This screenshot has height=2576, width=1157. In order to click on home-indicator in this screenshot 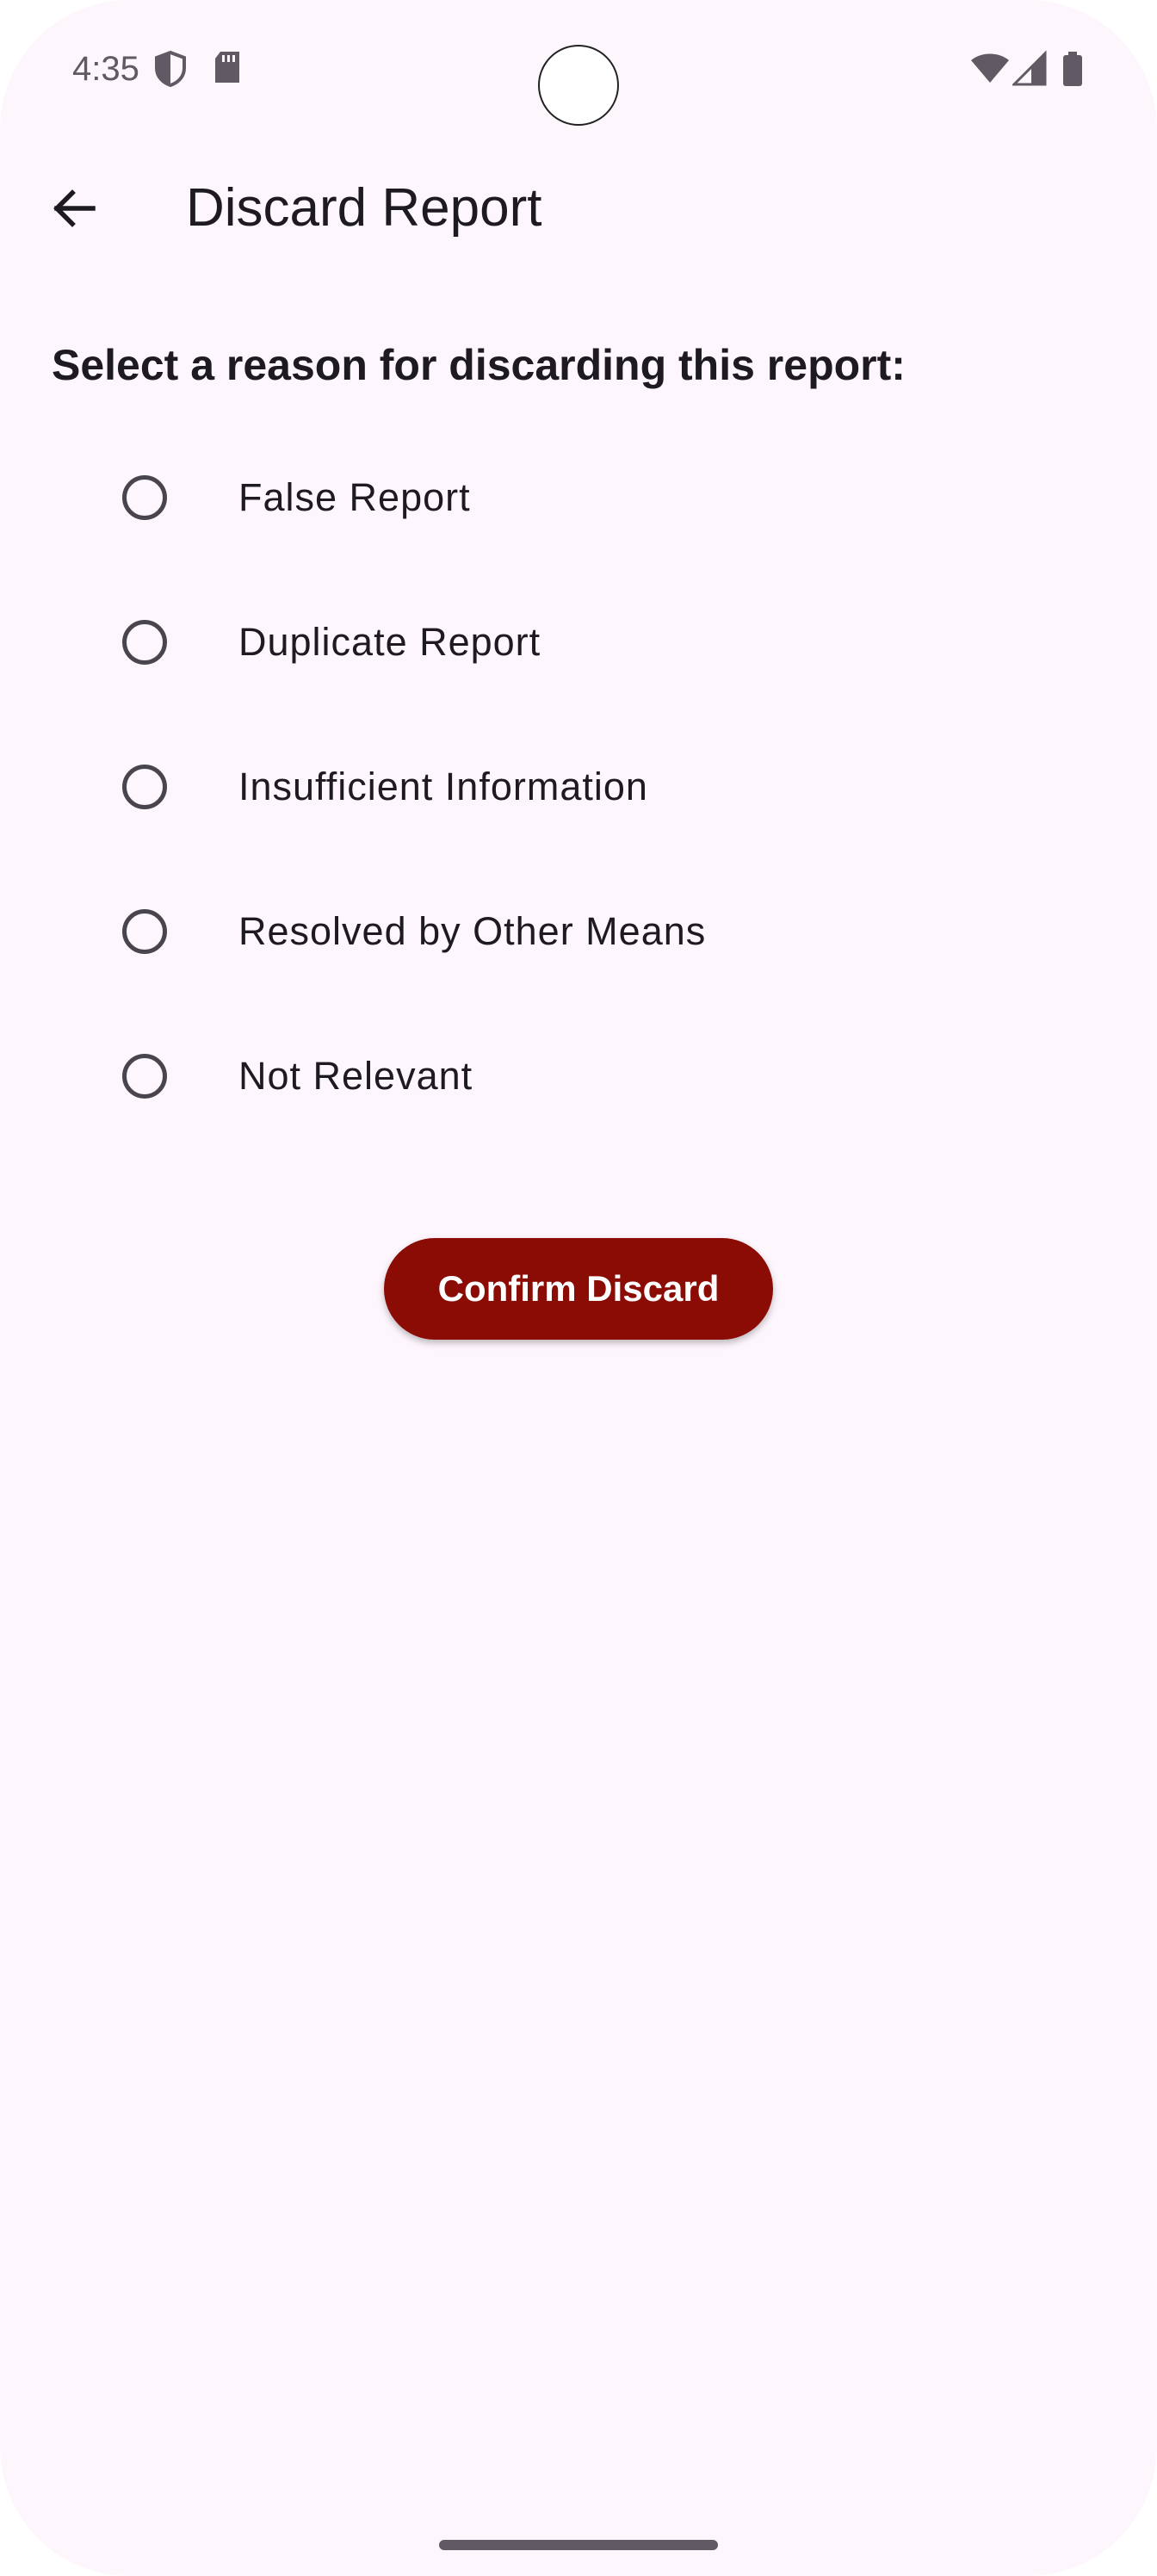, I will do `click(579, 2545)`.